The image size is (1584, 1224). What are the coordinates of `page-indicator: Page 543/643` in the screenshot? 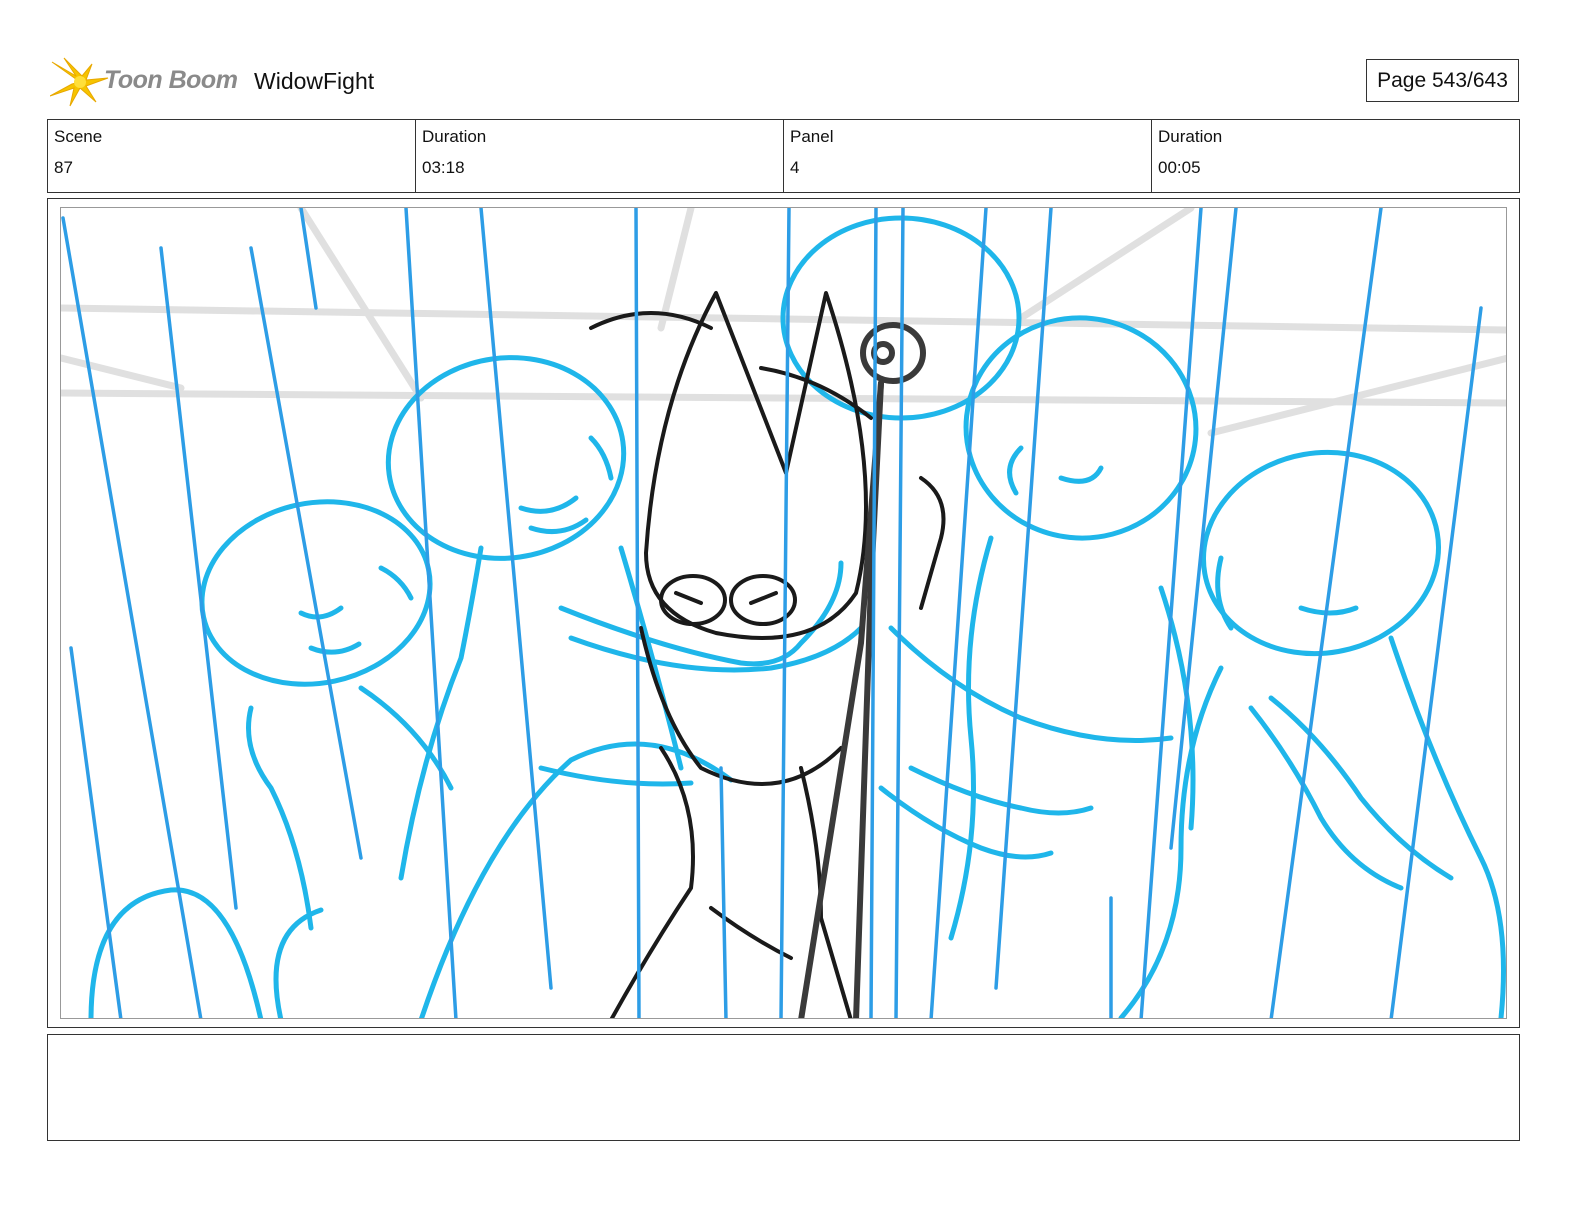 It's located at (1442, 80).